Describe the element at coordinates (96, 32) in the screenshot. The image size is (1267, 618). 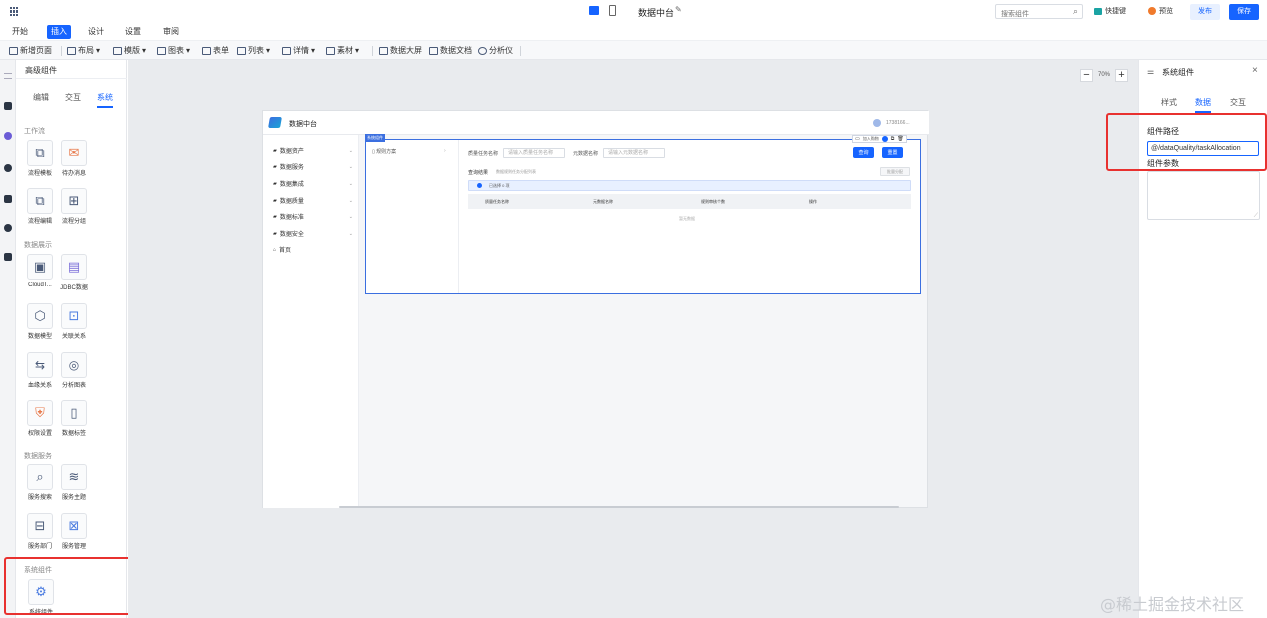
I see `tab-design: 设计` at that location.